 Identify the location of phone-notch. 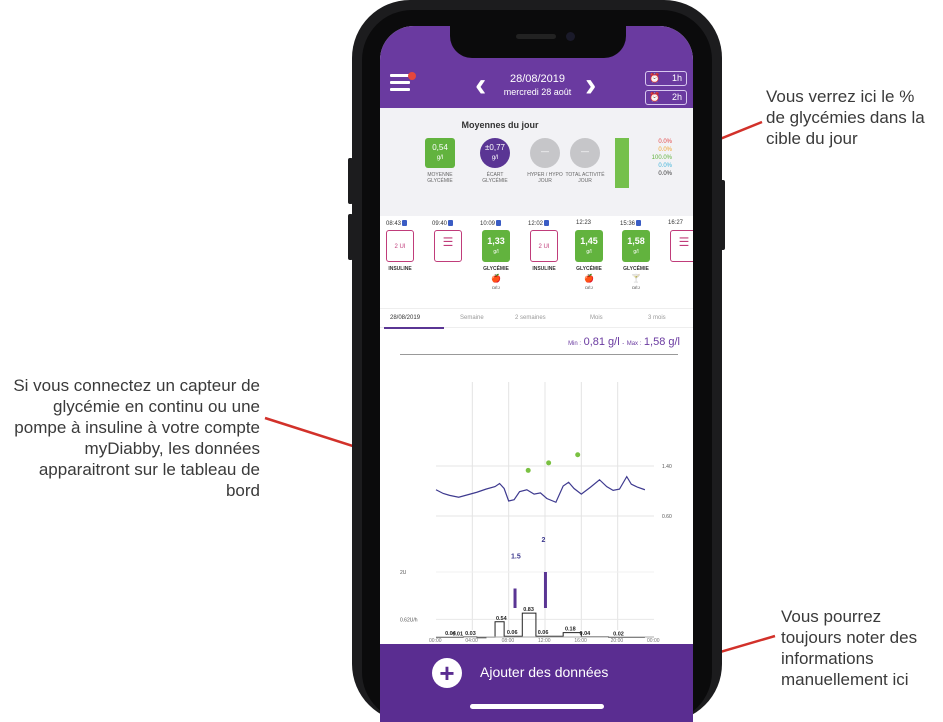
(538, 40).